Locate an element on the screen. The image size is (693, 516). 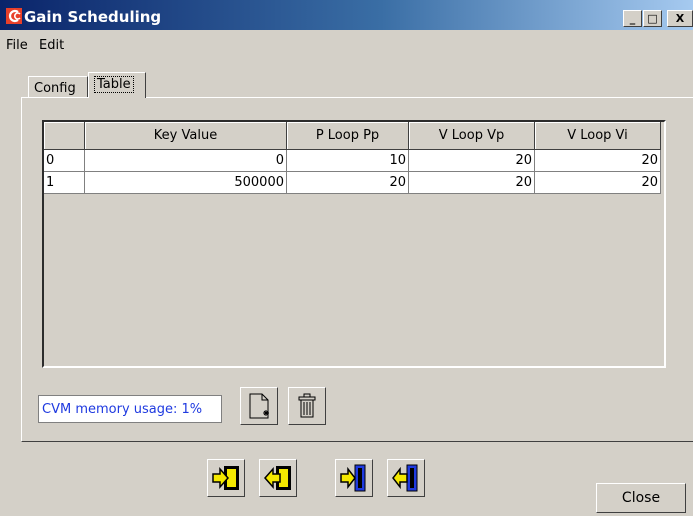
tab-config: Config is located at coordinates (58, 87).